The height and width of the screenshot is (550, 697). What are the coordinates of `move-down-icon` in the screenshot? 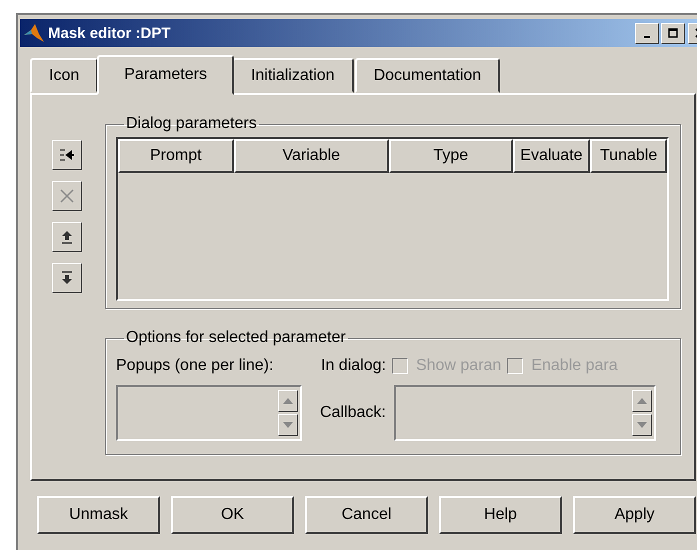 It's located at (67, 278).